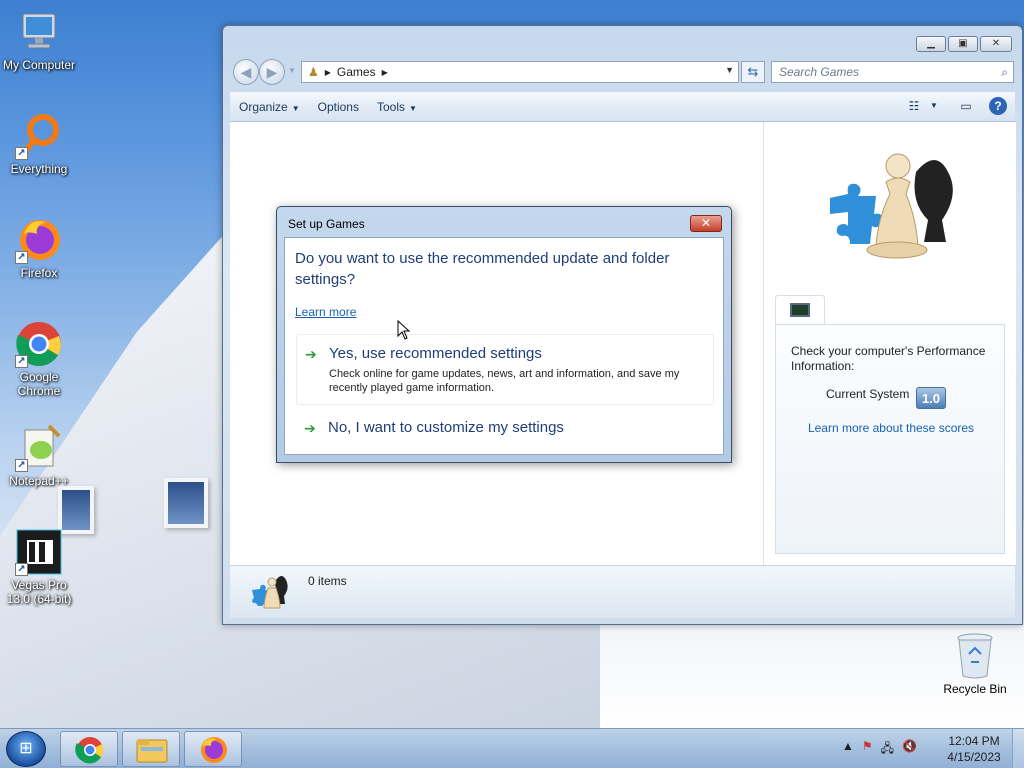 This screenshot has height=768, width=1024. I want to click on command-bar-right: ☷ ▼ ▭ ?, so click(956, 106).